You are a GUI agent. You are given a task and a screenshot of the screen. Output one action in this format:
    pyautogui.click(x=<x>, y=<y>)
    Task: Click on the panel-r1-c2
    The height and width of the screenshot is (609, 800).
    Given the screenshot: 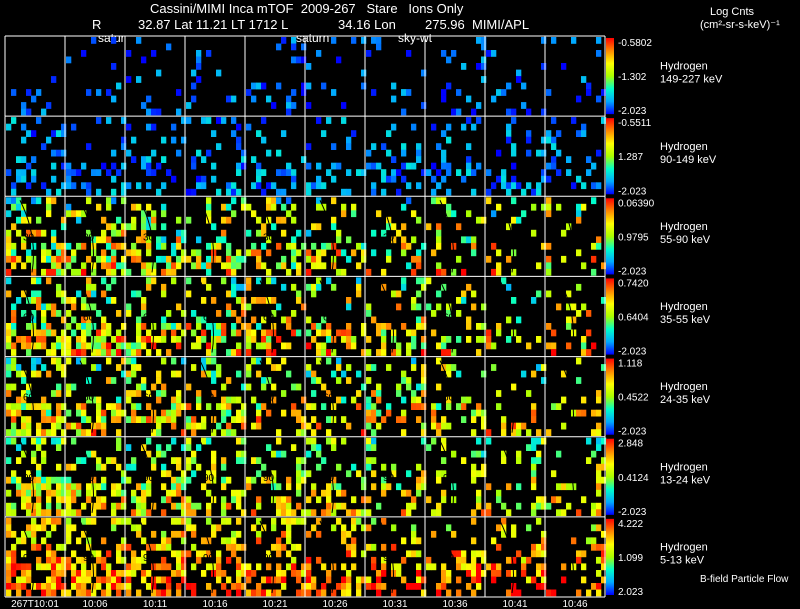 What is the action you would take?
    pyautogui.click(x=156, y=156)
    